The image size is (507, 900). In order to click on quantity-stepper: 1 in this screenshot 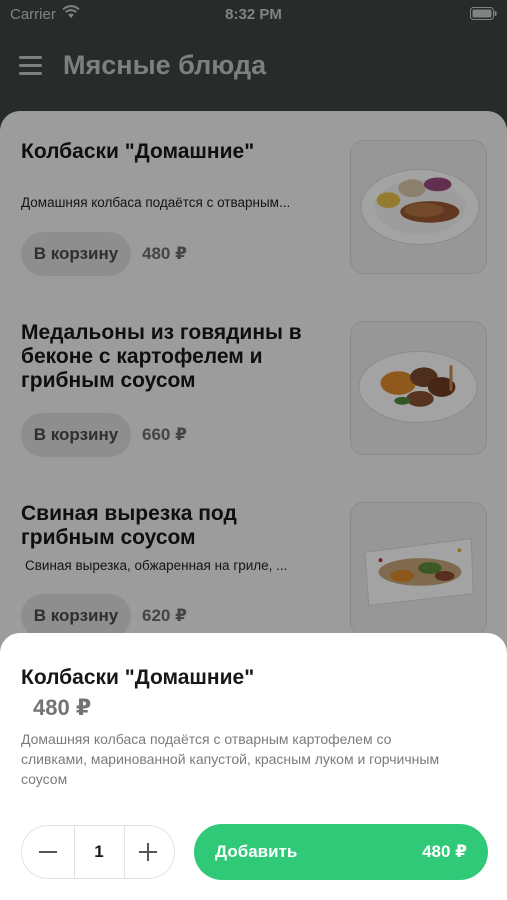, I will do `click(98, 852)`.